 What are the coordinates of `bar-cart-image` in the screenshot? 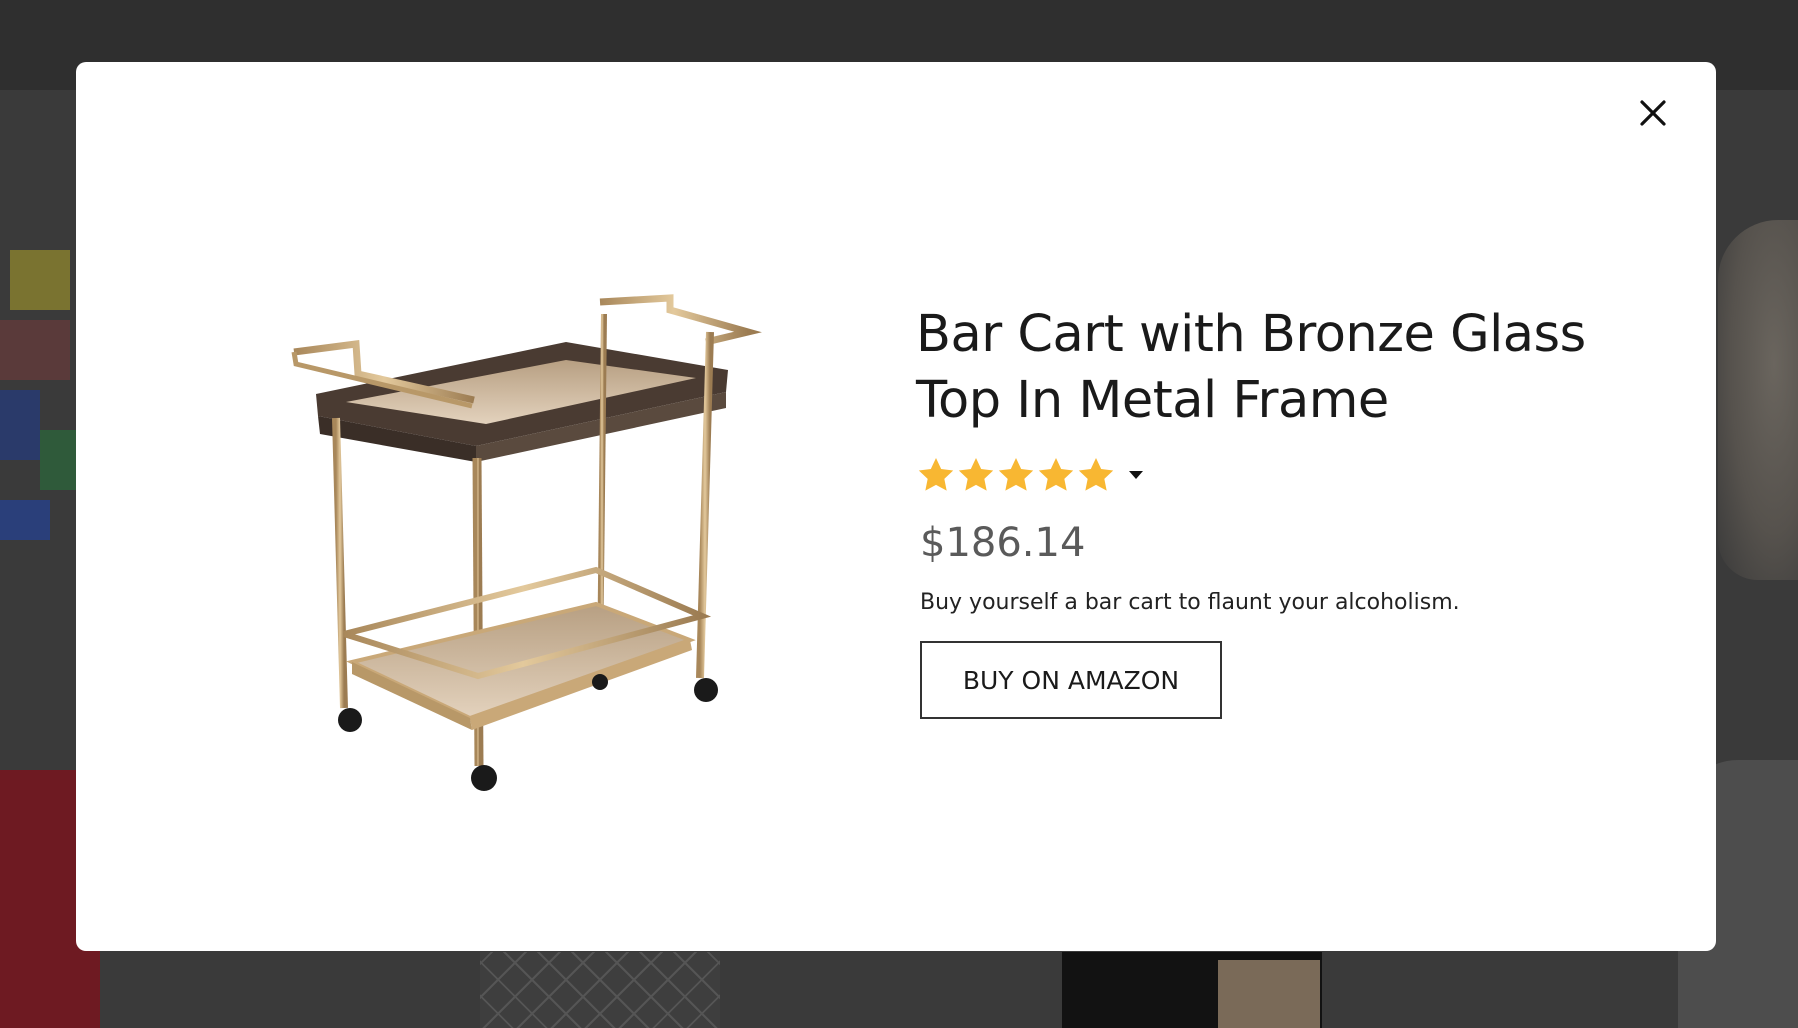 It's located at (526, 542).